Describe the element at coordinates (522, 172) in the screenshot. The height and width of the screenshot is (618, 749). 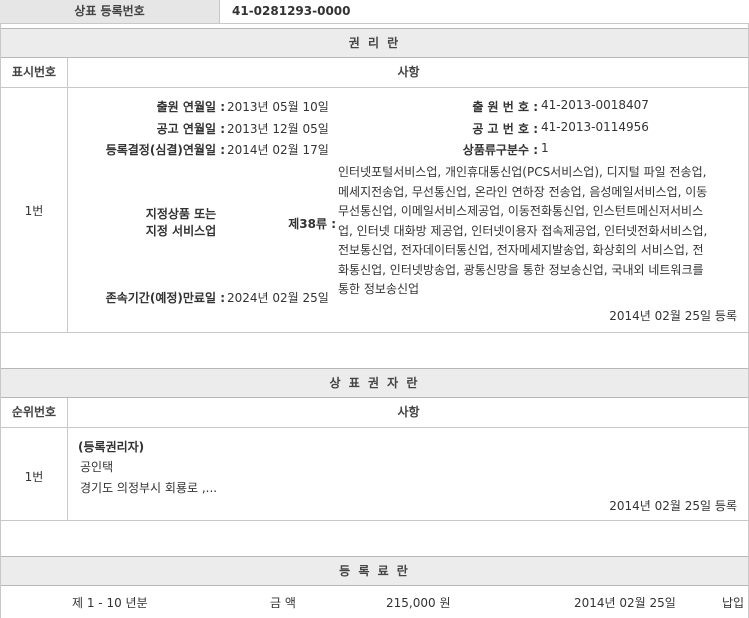
I see `designated-line: 인터넷포털서비스업, 개인휴대통신업(PCS서비스업), 디지털 파일 전송업,` at that location.